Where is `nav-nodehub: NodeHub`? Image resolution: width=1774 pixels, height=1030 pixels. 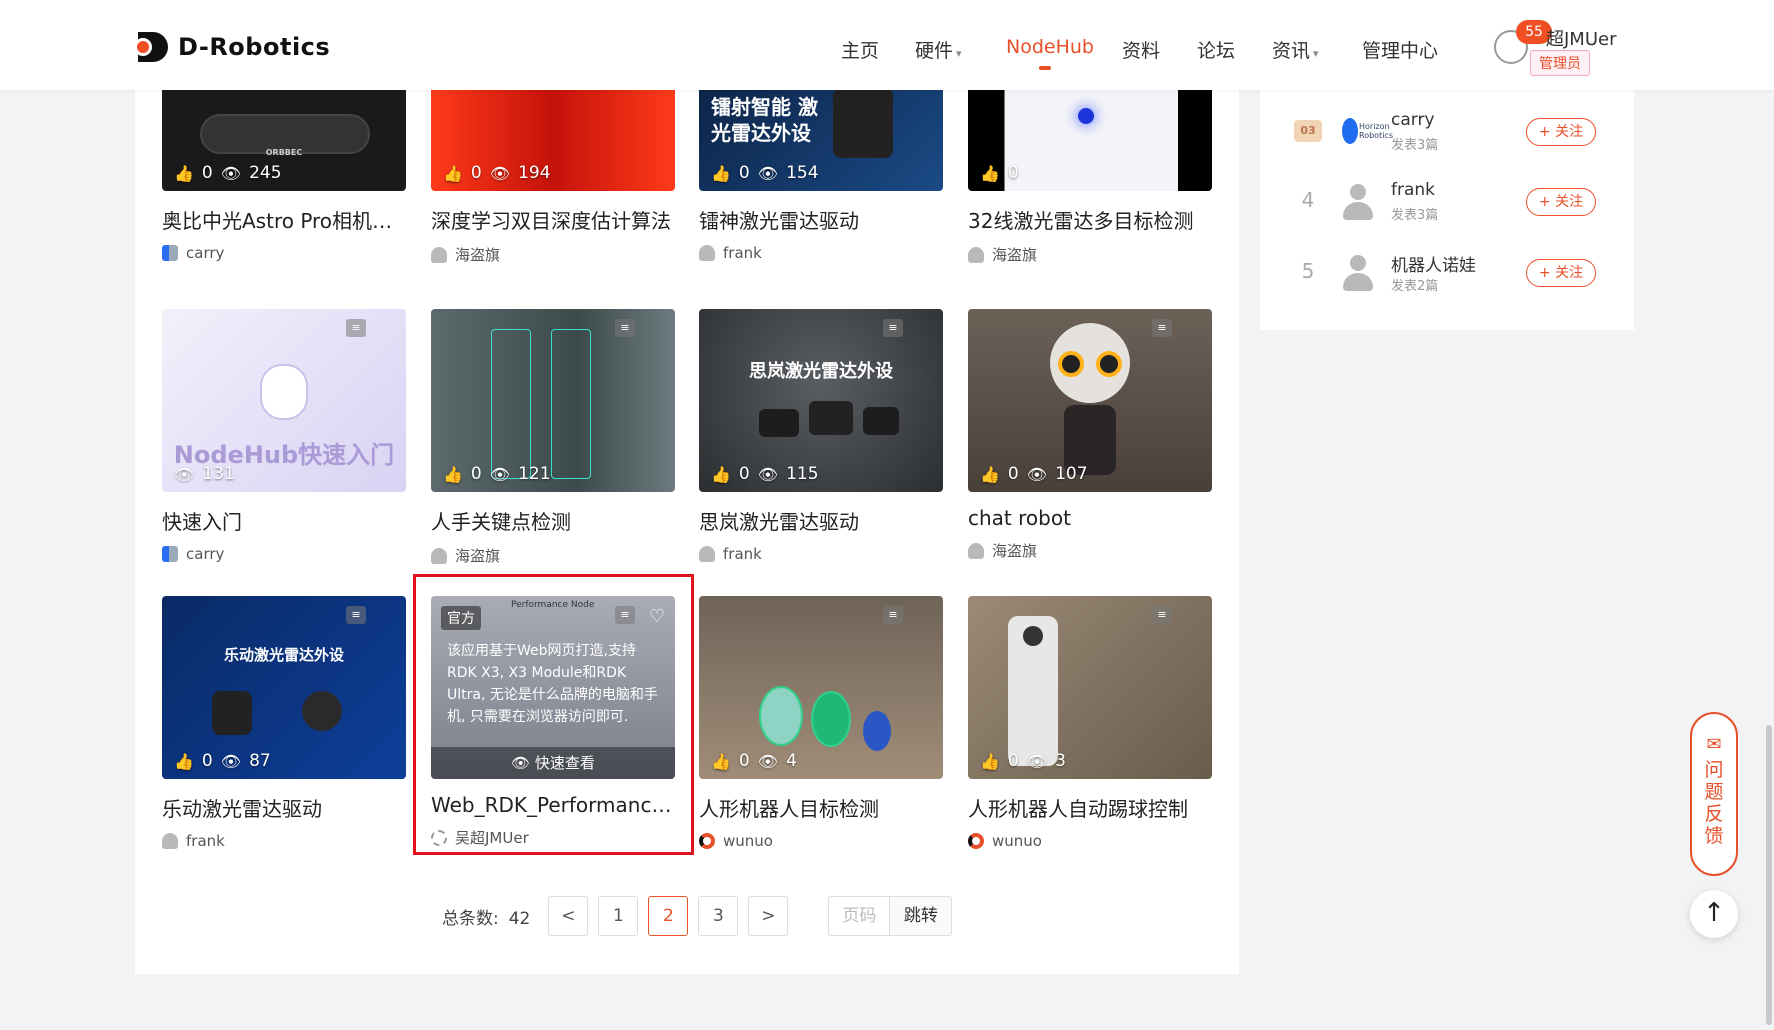
nav-nodehub: NodeHub is located at coordinates (1050, 47).